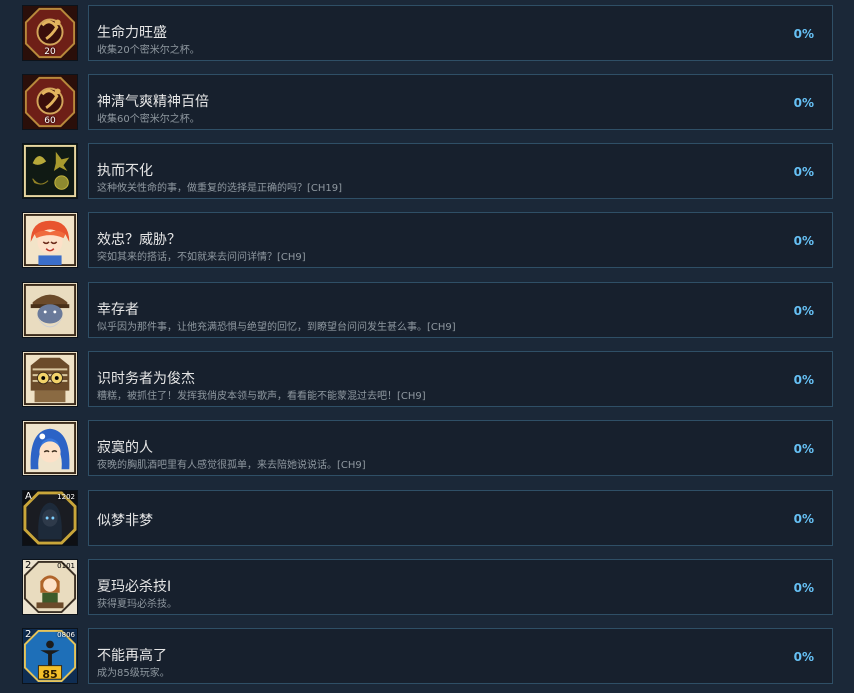 Image resolution: width=854 pixels, height=693 pixels. I want to click on blue-hair-portrait-icon, so click(50, 448).